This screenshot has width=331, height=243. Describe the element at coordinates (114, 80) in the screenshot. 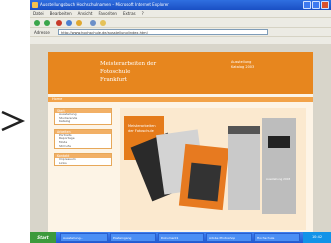

I see `page-title-line: Frankfurt` at that location.